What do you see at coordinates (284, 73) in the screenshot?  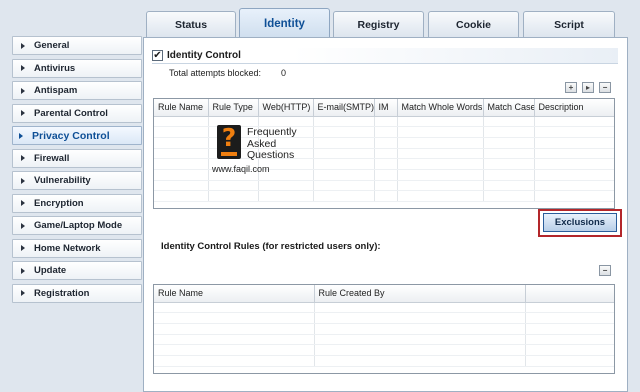 I see `attempts-blocked-value: 0` at bounding box center [284, 73].